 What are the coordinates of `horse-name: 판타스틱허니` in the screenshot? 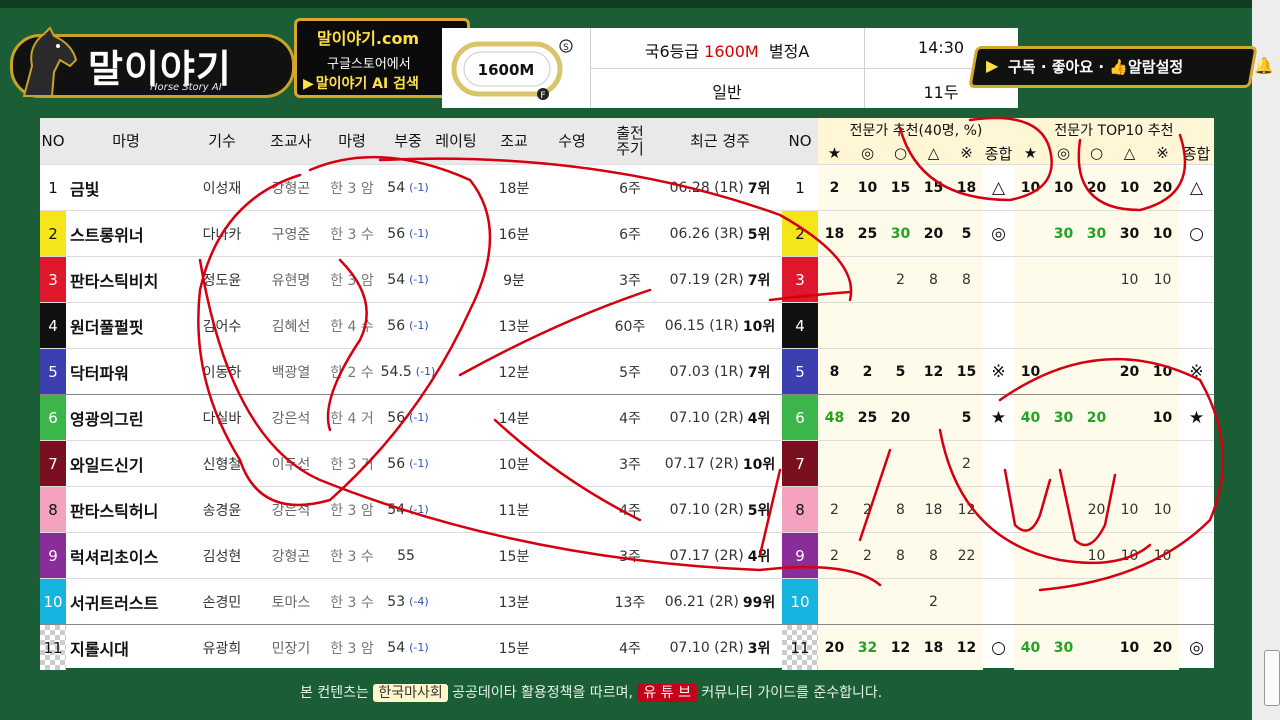 It's located at (128, 509).